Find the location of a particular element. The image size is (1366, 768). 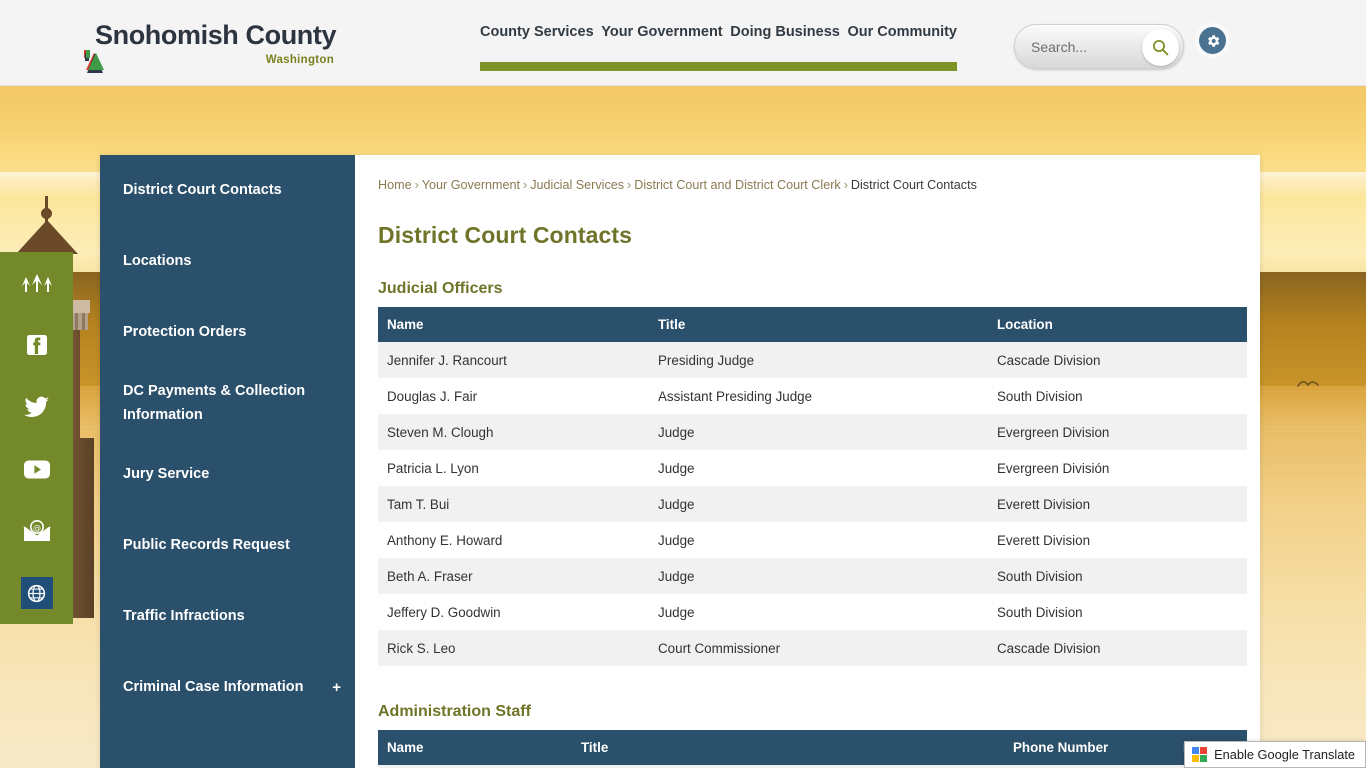

search-icon is located at coordinates (1161, 48).